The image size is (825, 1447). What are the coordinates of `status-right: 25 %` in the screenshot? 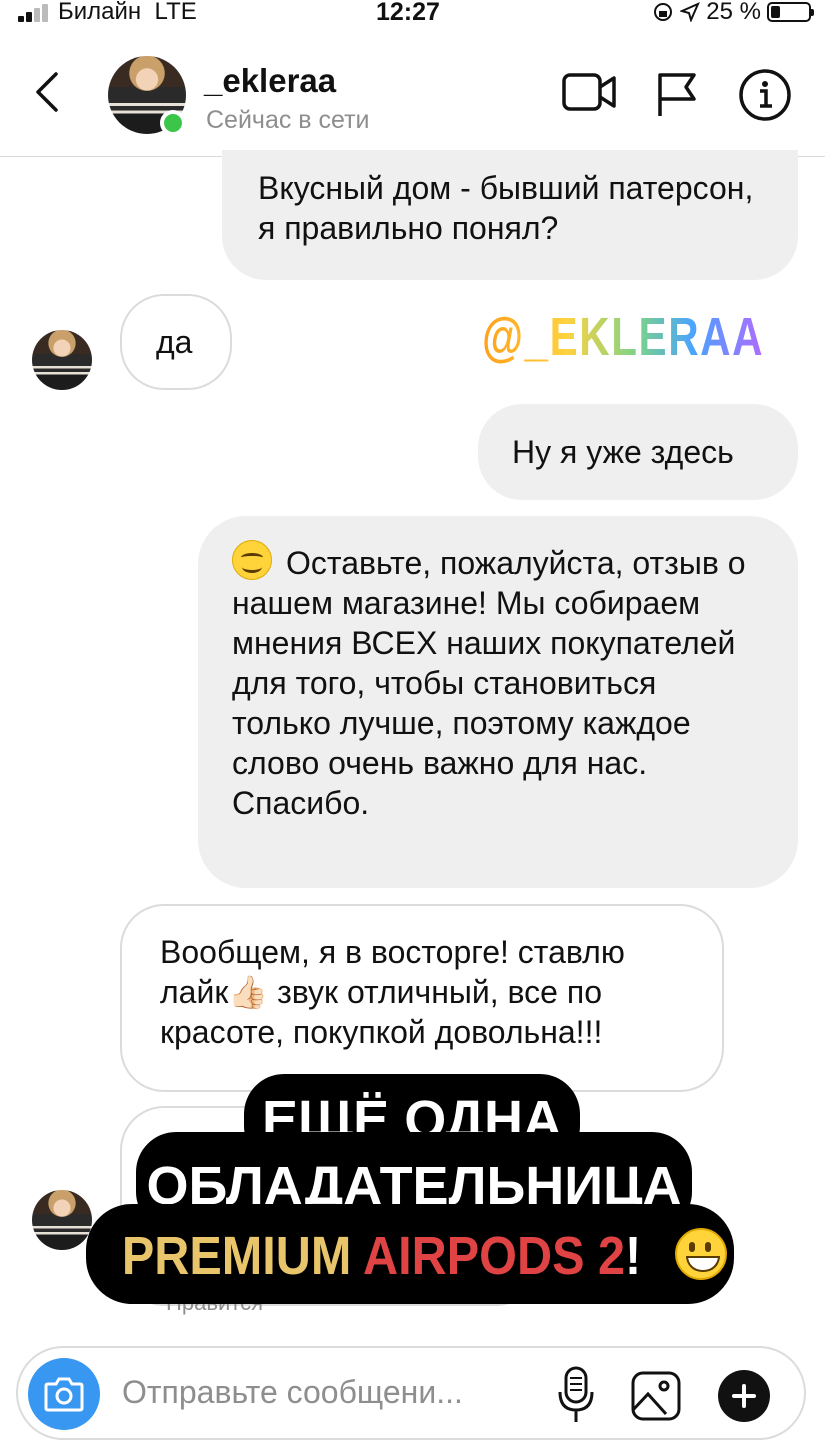 It's located at (733, 13).